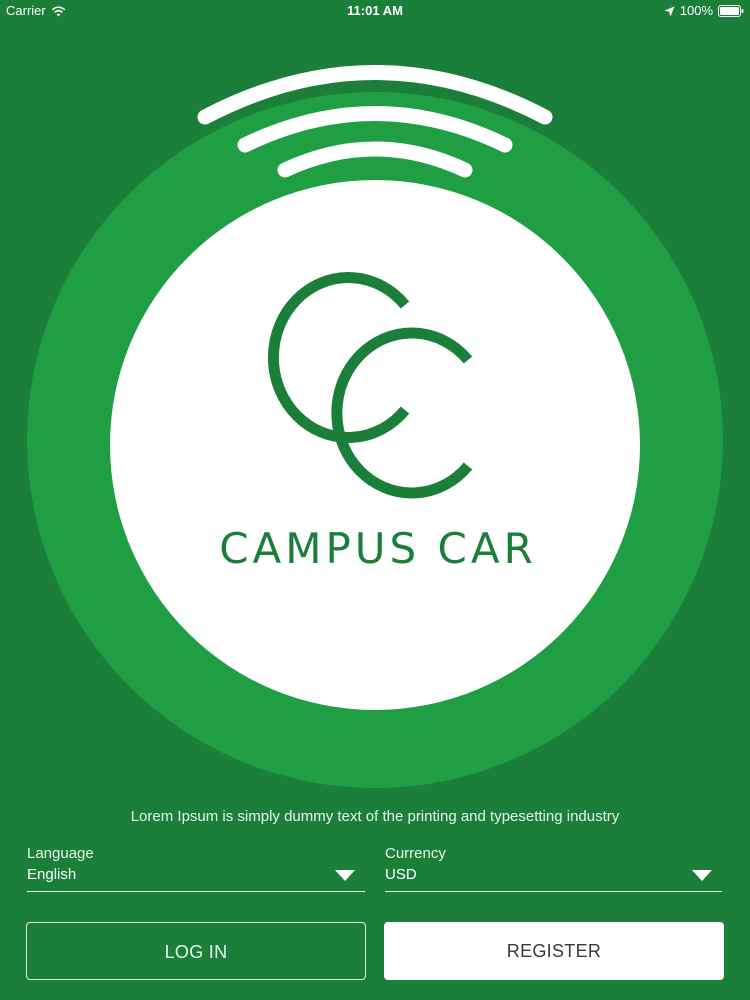 This screenshot has width=750, height=1000. I want to click on brand-name: CAMPUS CAR, so click(378, 548).